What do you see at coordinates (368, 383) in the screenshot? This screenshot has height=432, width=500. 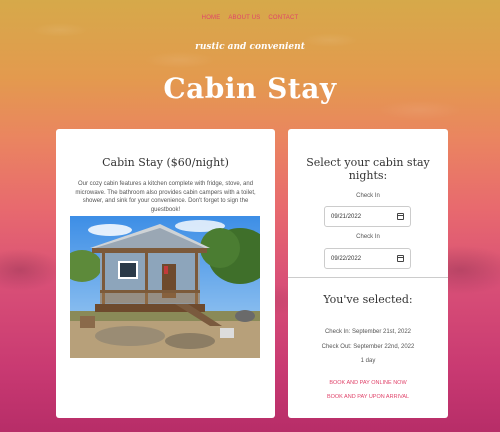 I see `book-pay-online-link: BOOK AND PAY ONLINE NOW` at bounding box center [368, 383].